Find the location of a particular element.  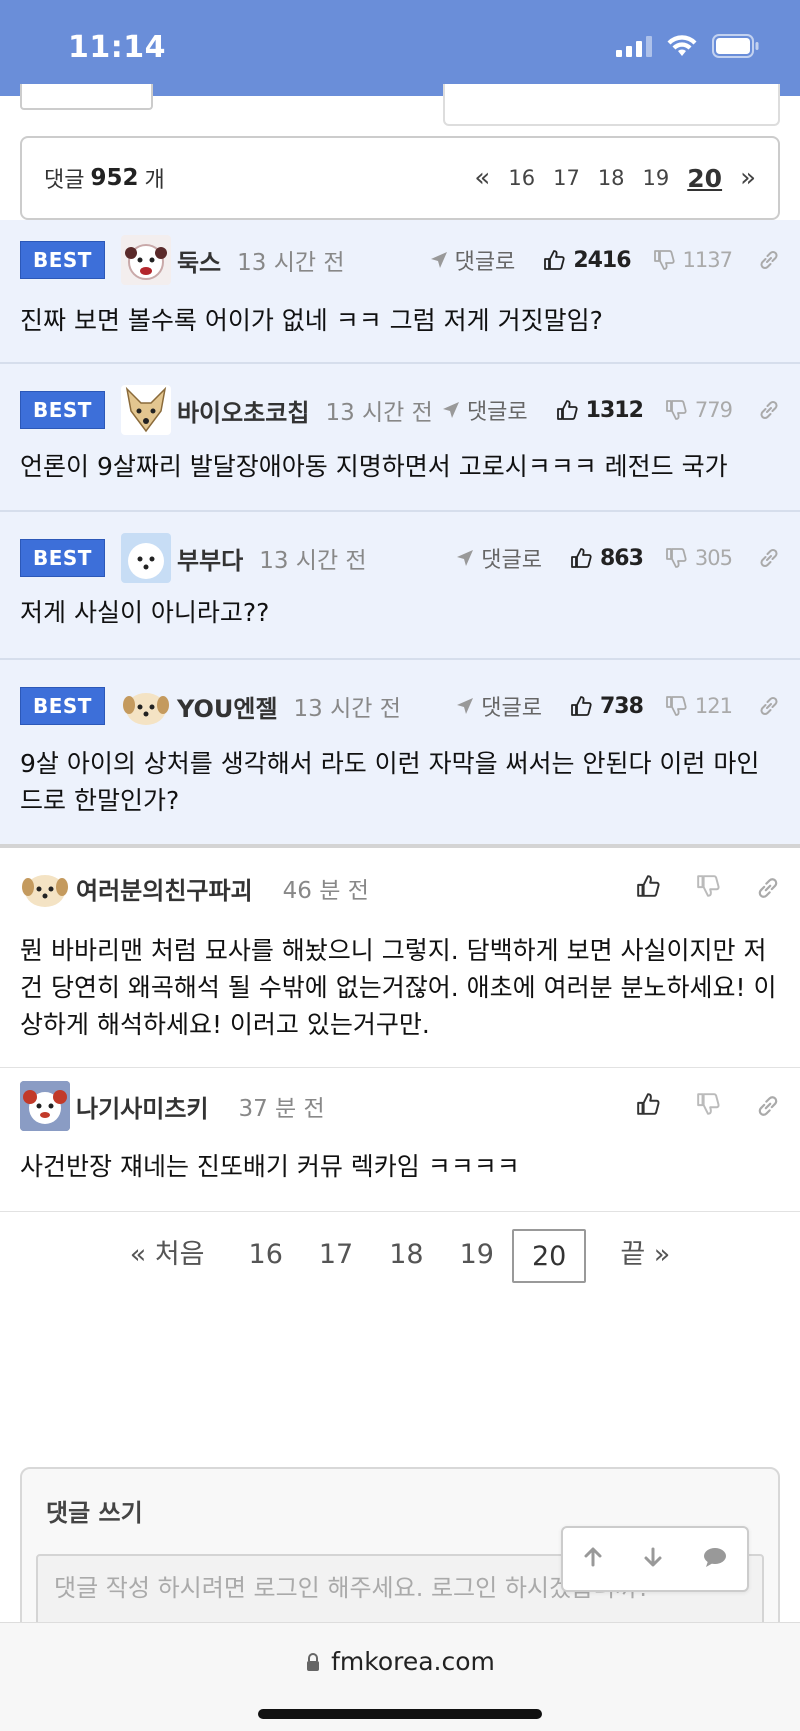

like-button: 2416 is located at coordinates (587, 260).